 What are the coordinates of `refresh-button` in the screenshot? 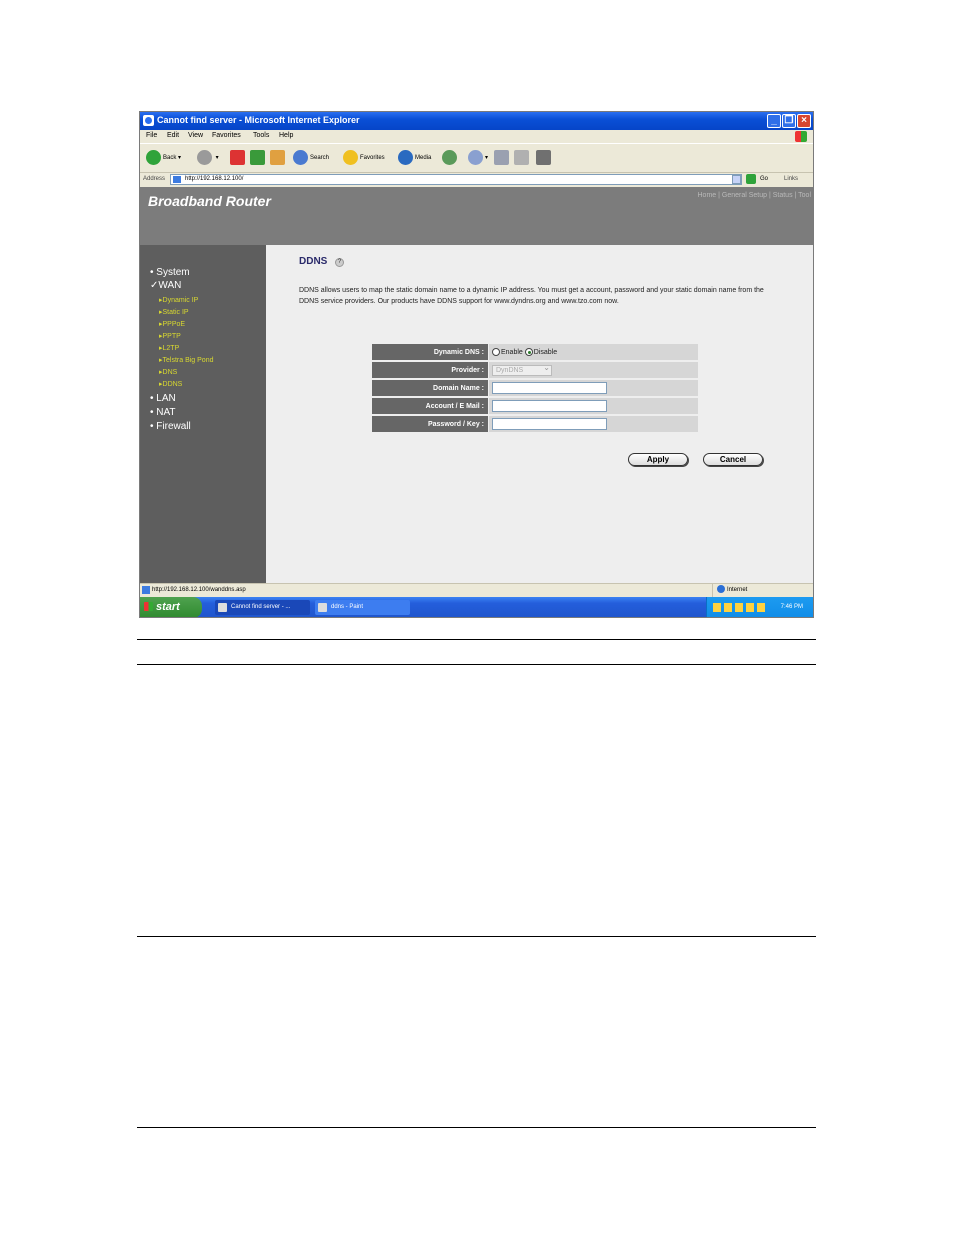 It's located at (258, 157).